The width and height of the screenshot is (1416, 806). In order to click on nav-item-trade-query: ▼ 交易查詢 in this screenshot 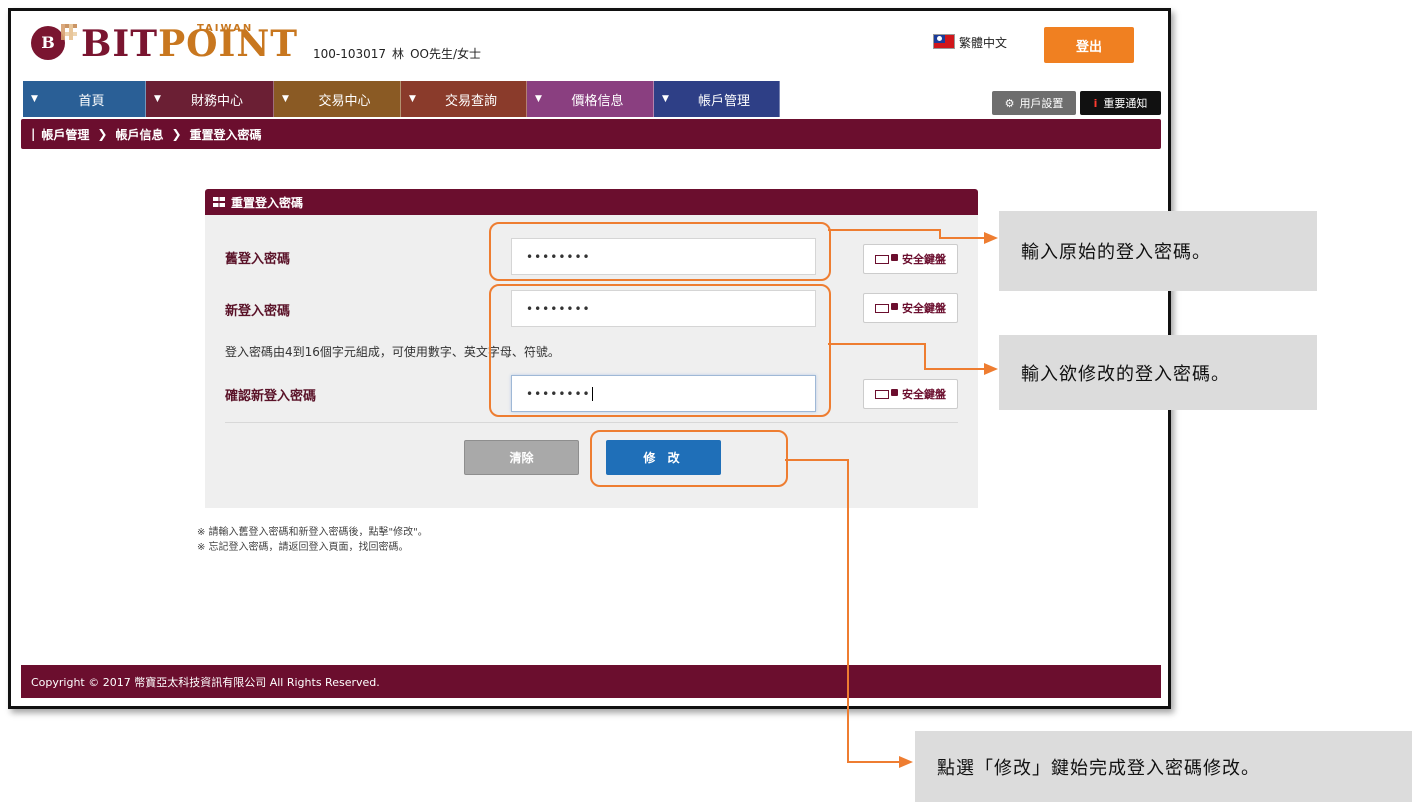, I will do `click(464, 99)`.